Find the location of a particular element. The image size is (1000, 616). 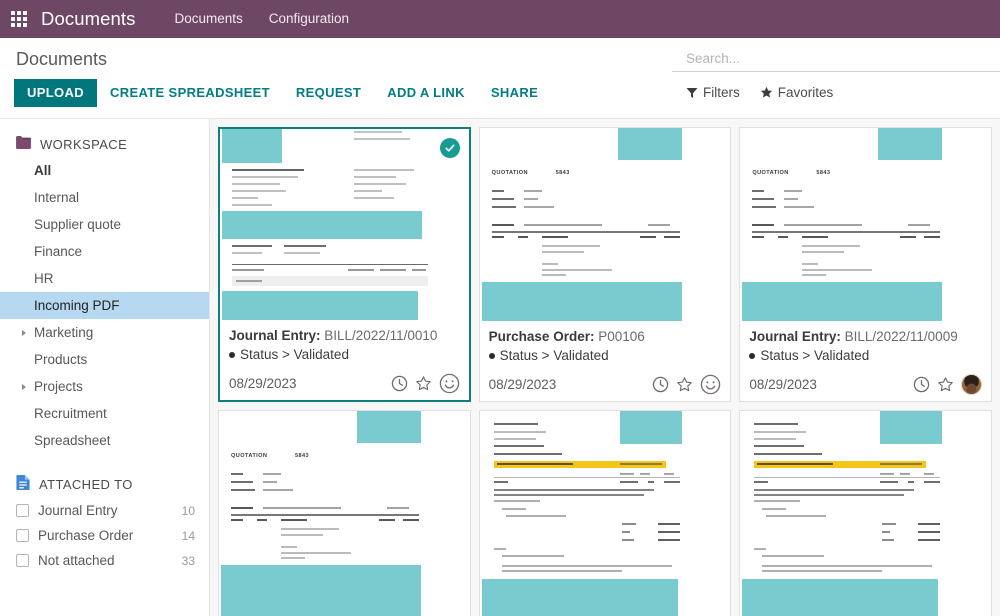

apps-grid-icon is located at coordinates (19, 19).